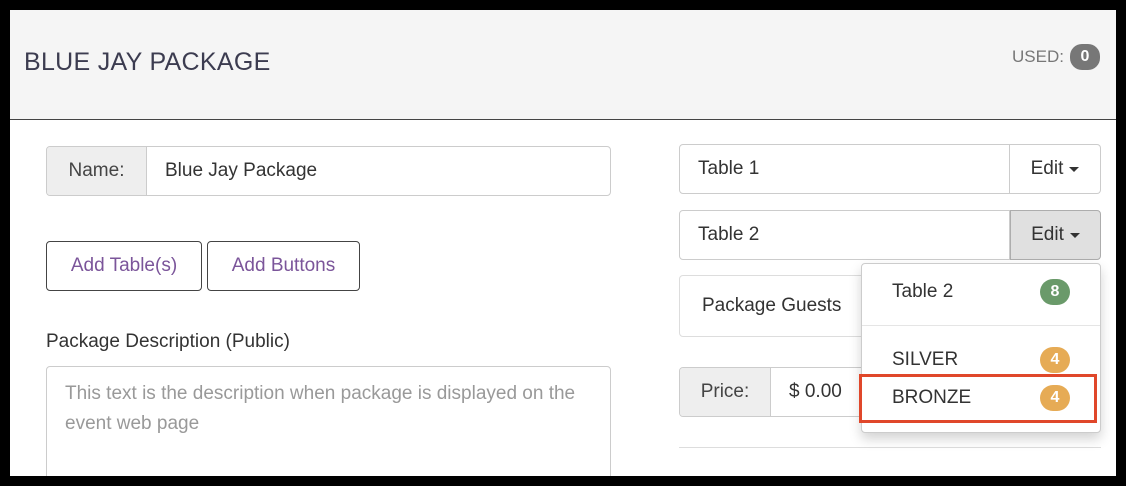  Describe the element at coordinates (147, 62) in the screenshot. I see `package-title: BLUE JAY PACKAGE` at that location.